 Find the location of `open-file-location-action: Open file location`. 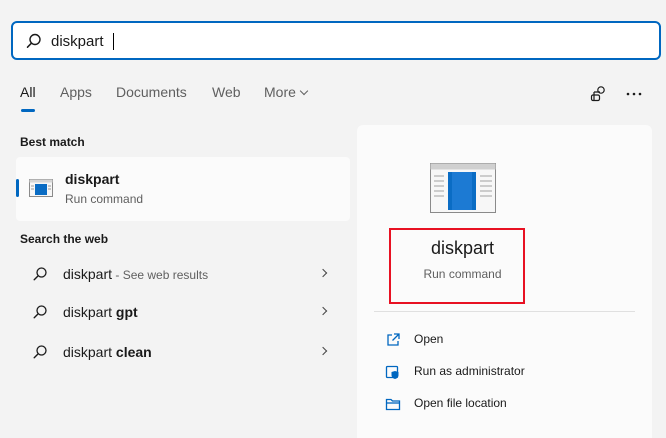

open-file-location-action: Open file location is located at coordinates (505, 404).